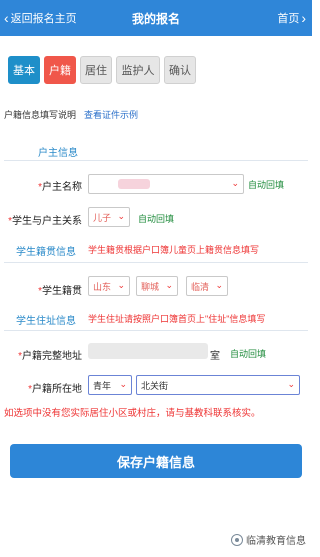 This screenshot has height=557, width=320. I want to click on householder-section-title: 户主信息, so click(58, 153).